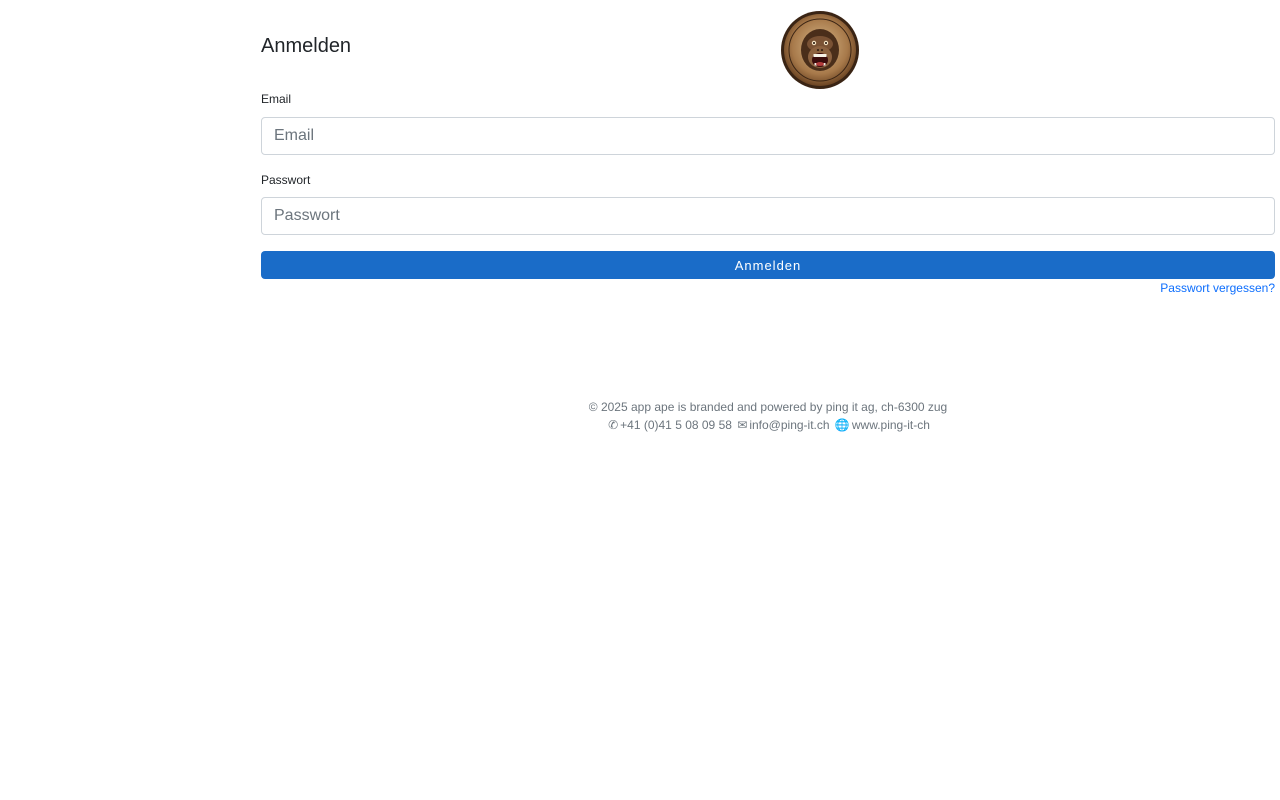 The height and width of the screenshot is (800, 1280). What do you see at coordinates (842, 425) in the screenshot?
I see `globe-icon: 🌐` at bounding box center [842, 425].